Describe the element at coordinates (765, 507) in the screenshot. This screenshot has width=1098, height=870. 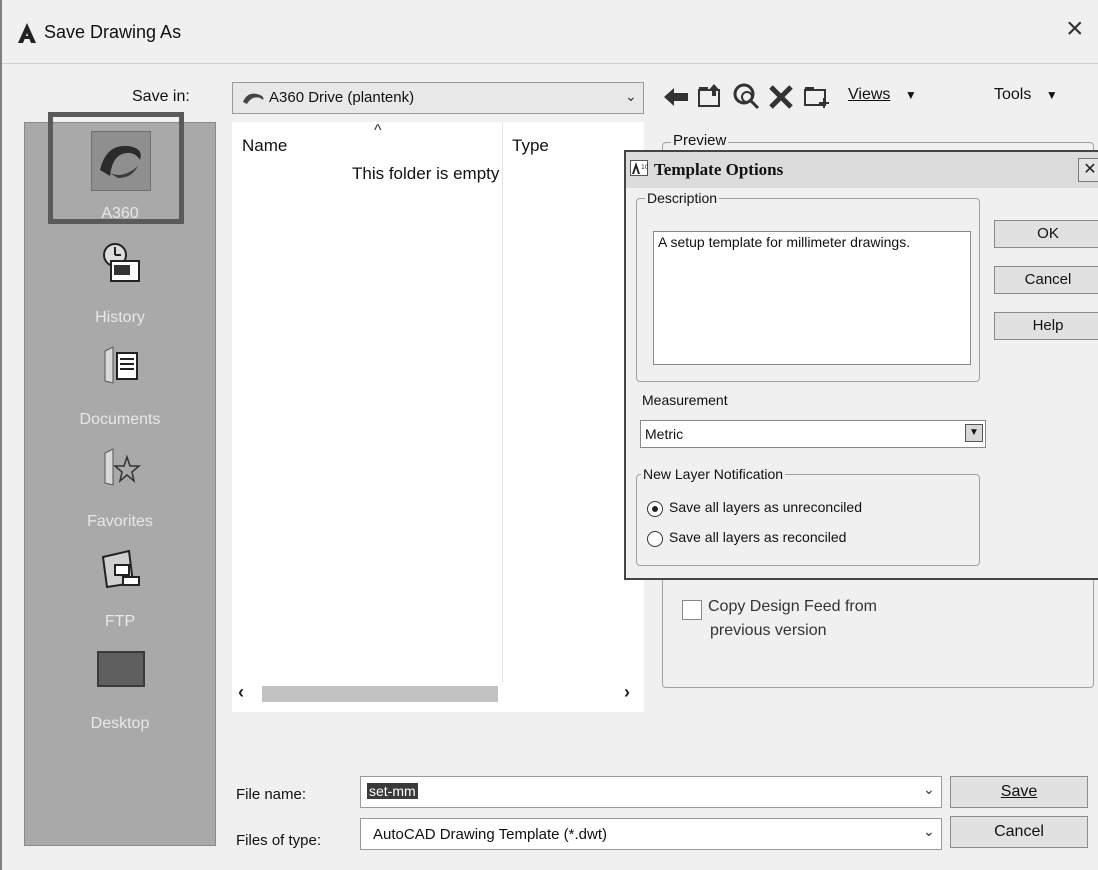
I see `radio-unreconciled-label: Save all layers as unreconciled` at that location.